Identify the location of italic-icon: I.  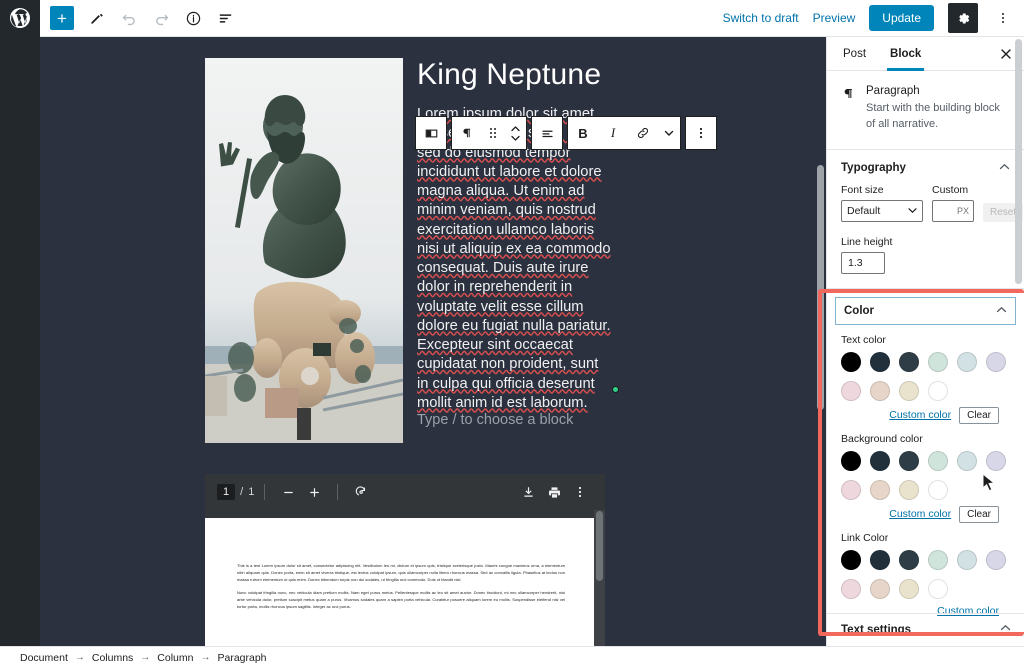
(613, 133).